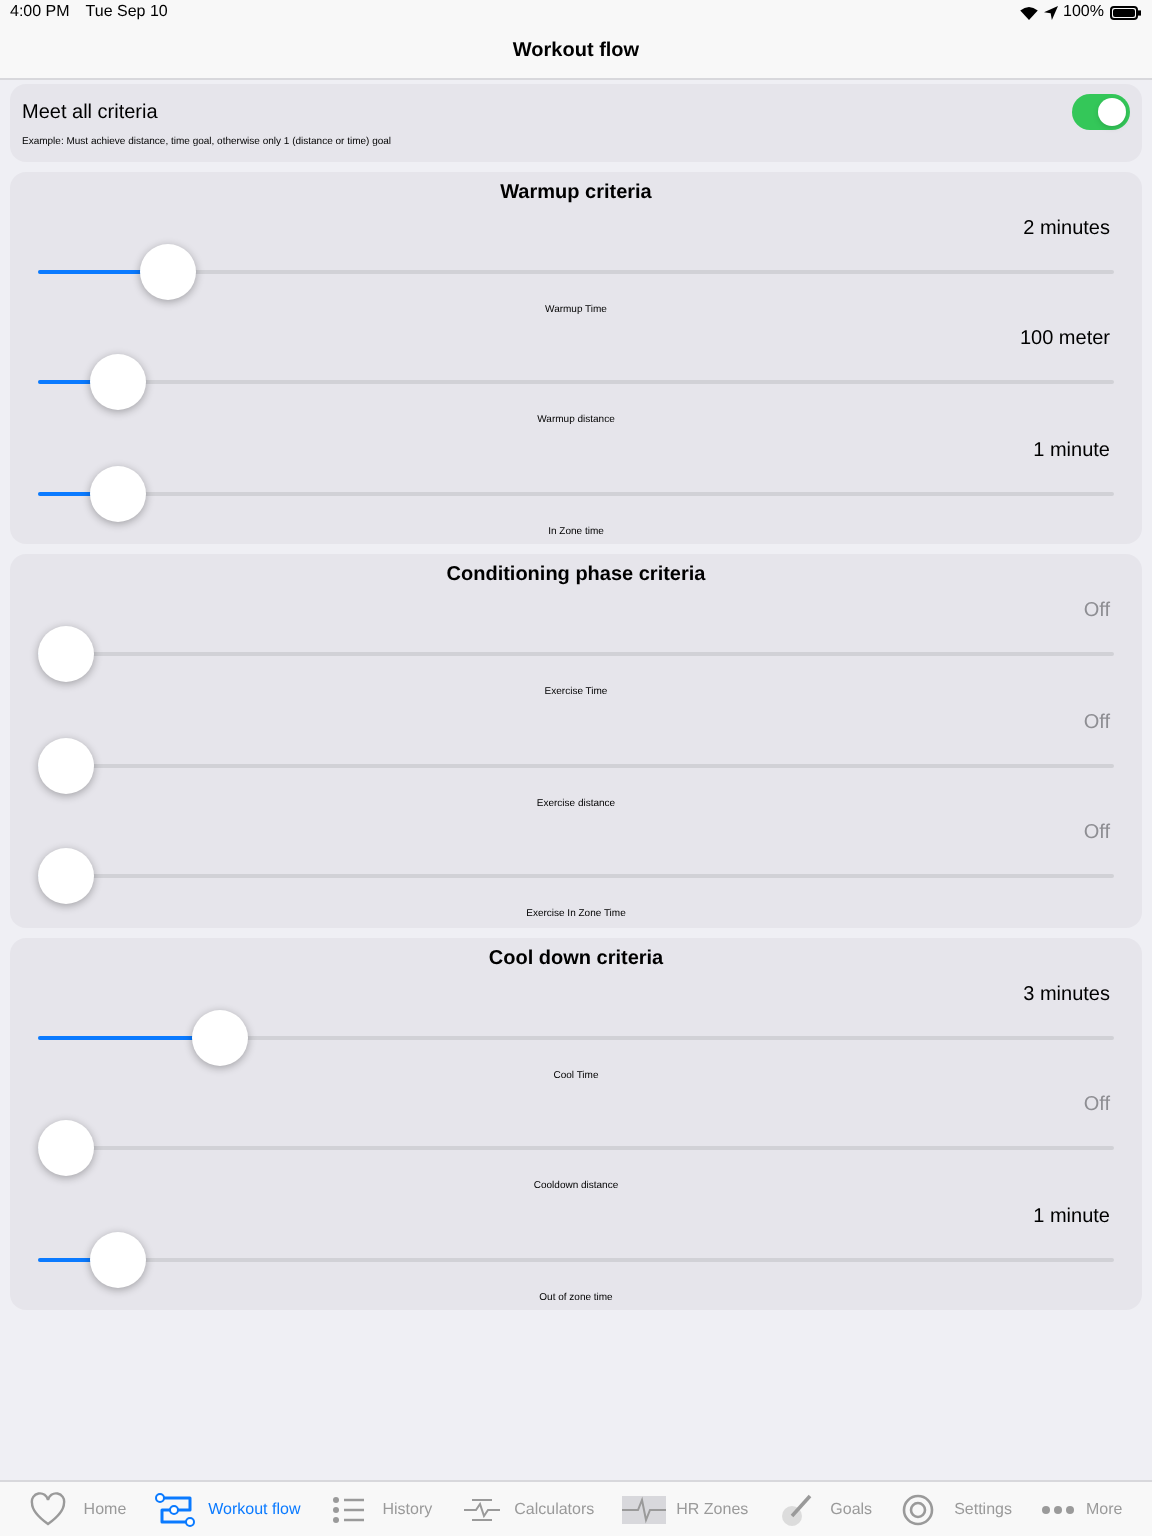 Image resolution: width=1152 pixels, height=1536 pixels. Describe the element at coordinates (576, 52) in the screenshot. I see `nav-title: Workout flow` at that location.